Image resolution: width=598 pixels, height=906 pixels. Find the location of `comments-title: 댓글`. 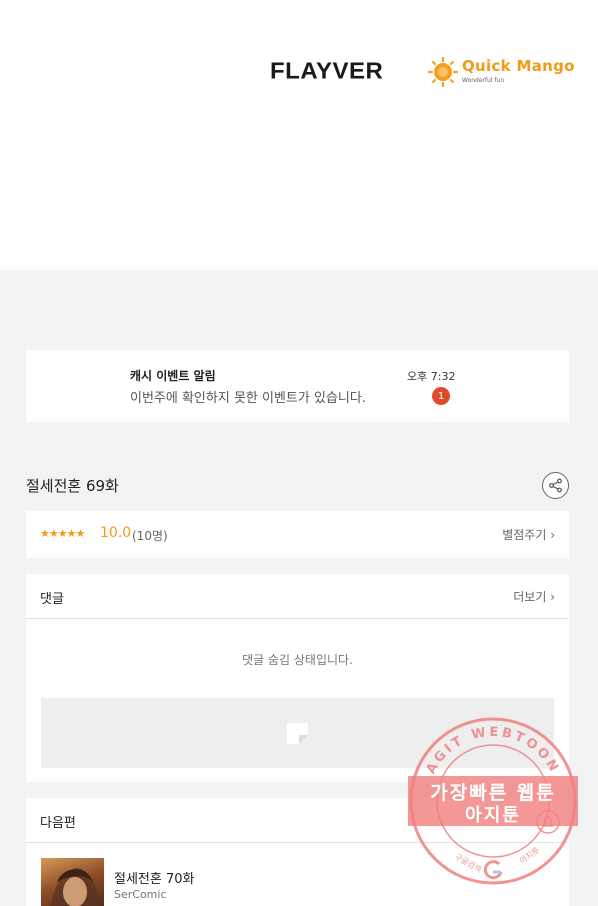

comments-title: 댓글 is located at coordinates (52, 599).